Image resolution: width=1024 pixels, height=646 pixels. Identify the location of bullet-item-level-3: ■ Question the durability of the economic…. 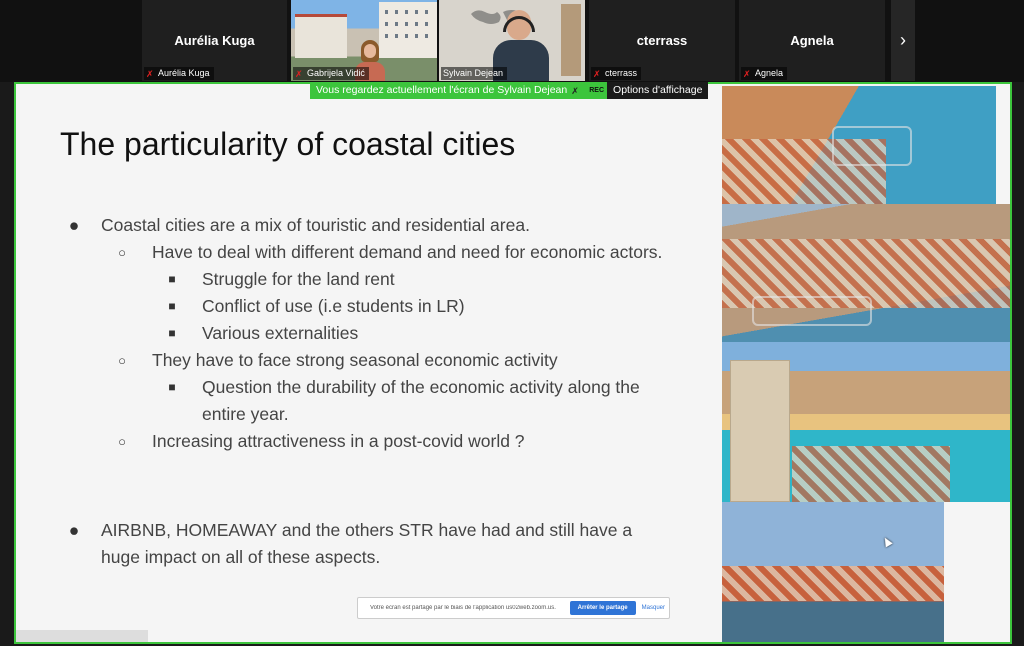
(364, 401).